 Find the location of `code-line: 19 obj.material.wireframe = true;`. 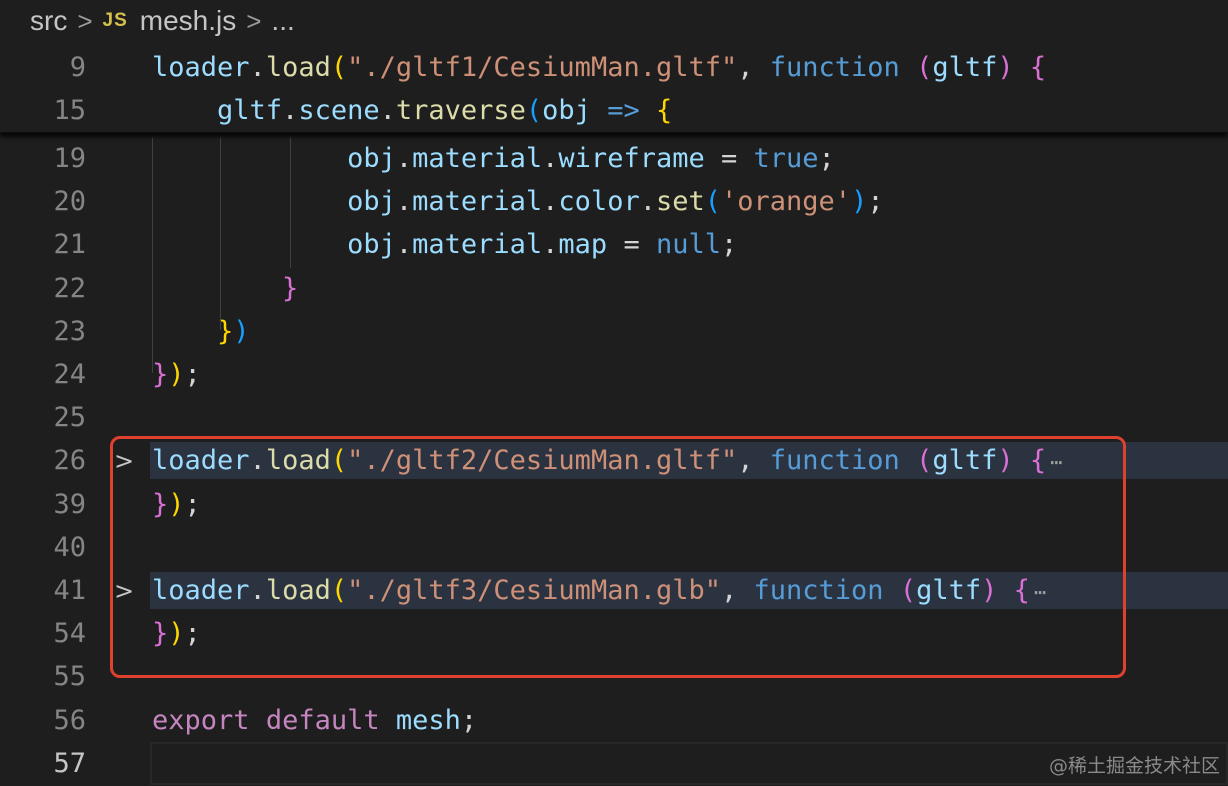

code-line: 19 obj.material.wireframe = true; is located at coordinates (614, 158).